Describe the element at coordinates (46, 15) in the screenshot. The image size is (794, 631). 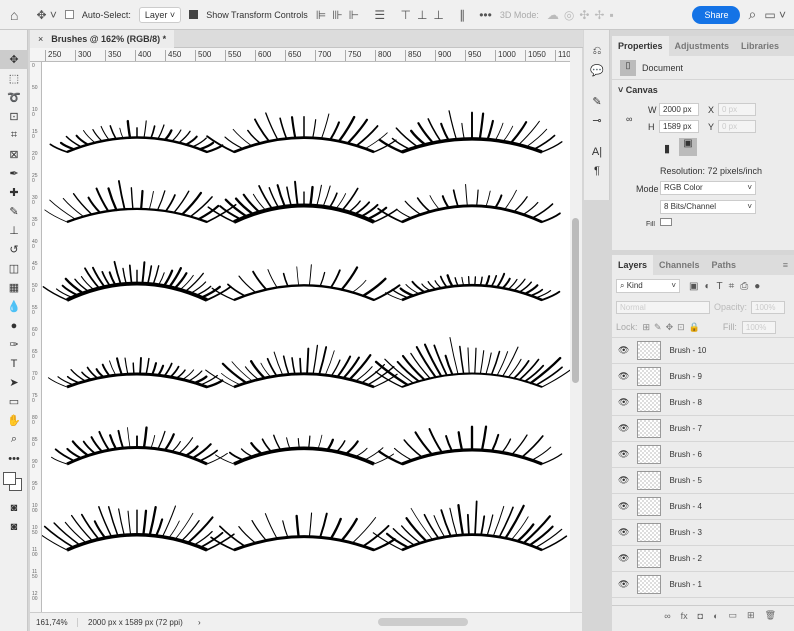
I see `move-tool-icon: ✥ ˅` at that location.